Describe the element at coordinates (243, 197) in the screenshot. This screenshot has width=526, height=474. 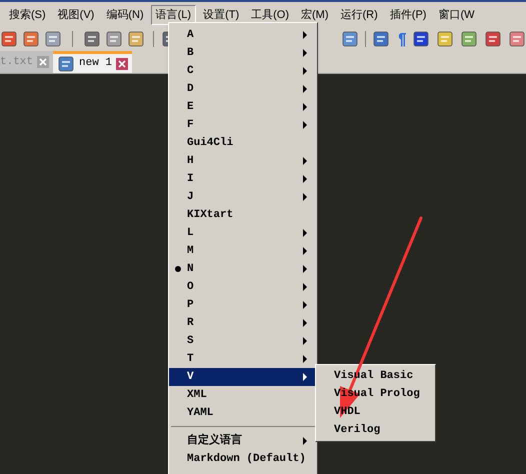
I see `menu-option: J` at that location.